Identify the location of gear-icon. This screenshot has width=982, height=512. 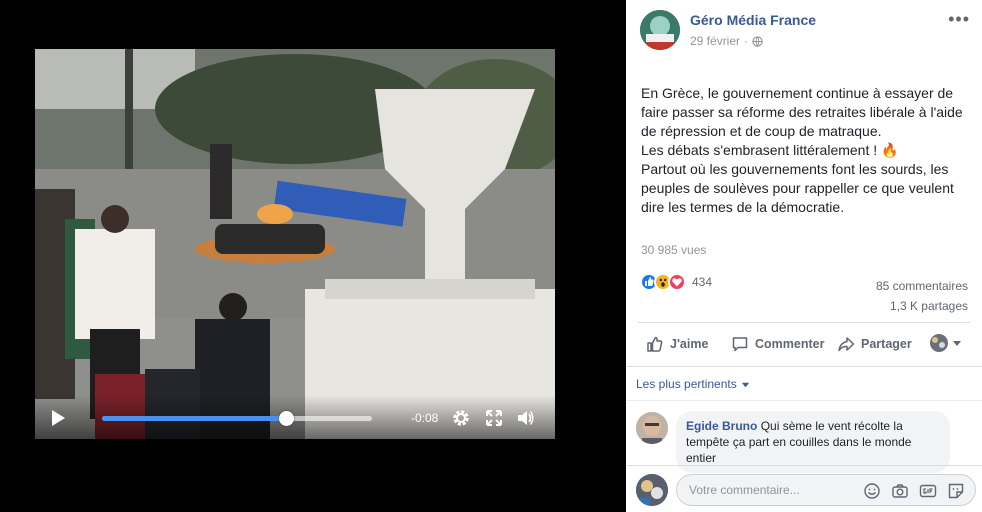
(461, 418).